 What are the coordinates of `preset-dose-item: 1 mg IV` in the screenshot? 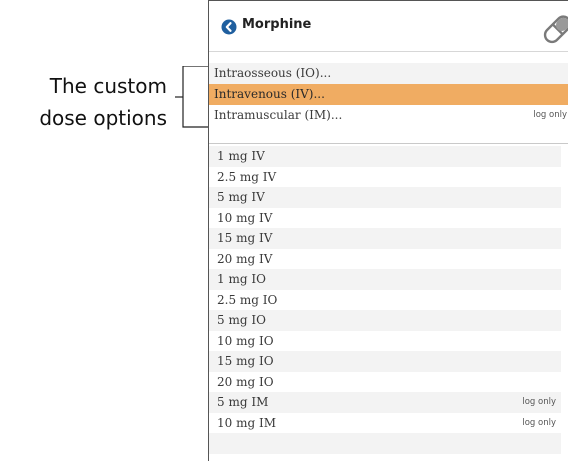 It's located at (385, 156).